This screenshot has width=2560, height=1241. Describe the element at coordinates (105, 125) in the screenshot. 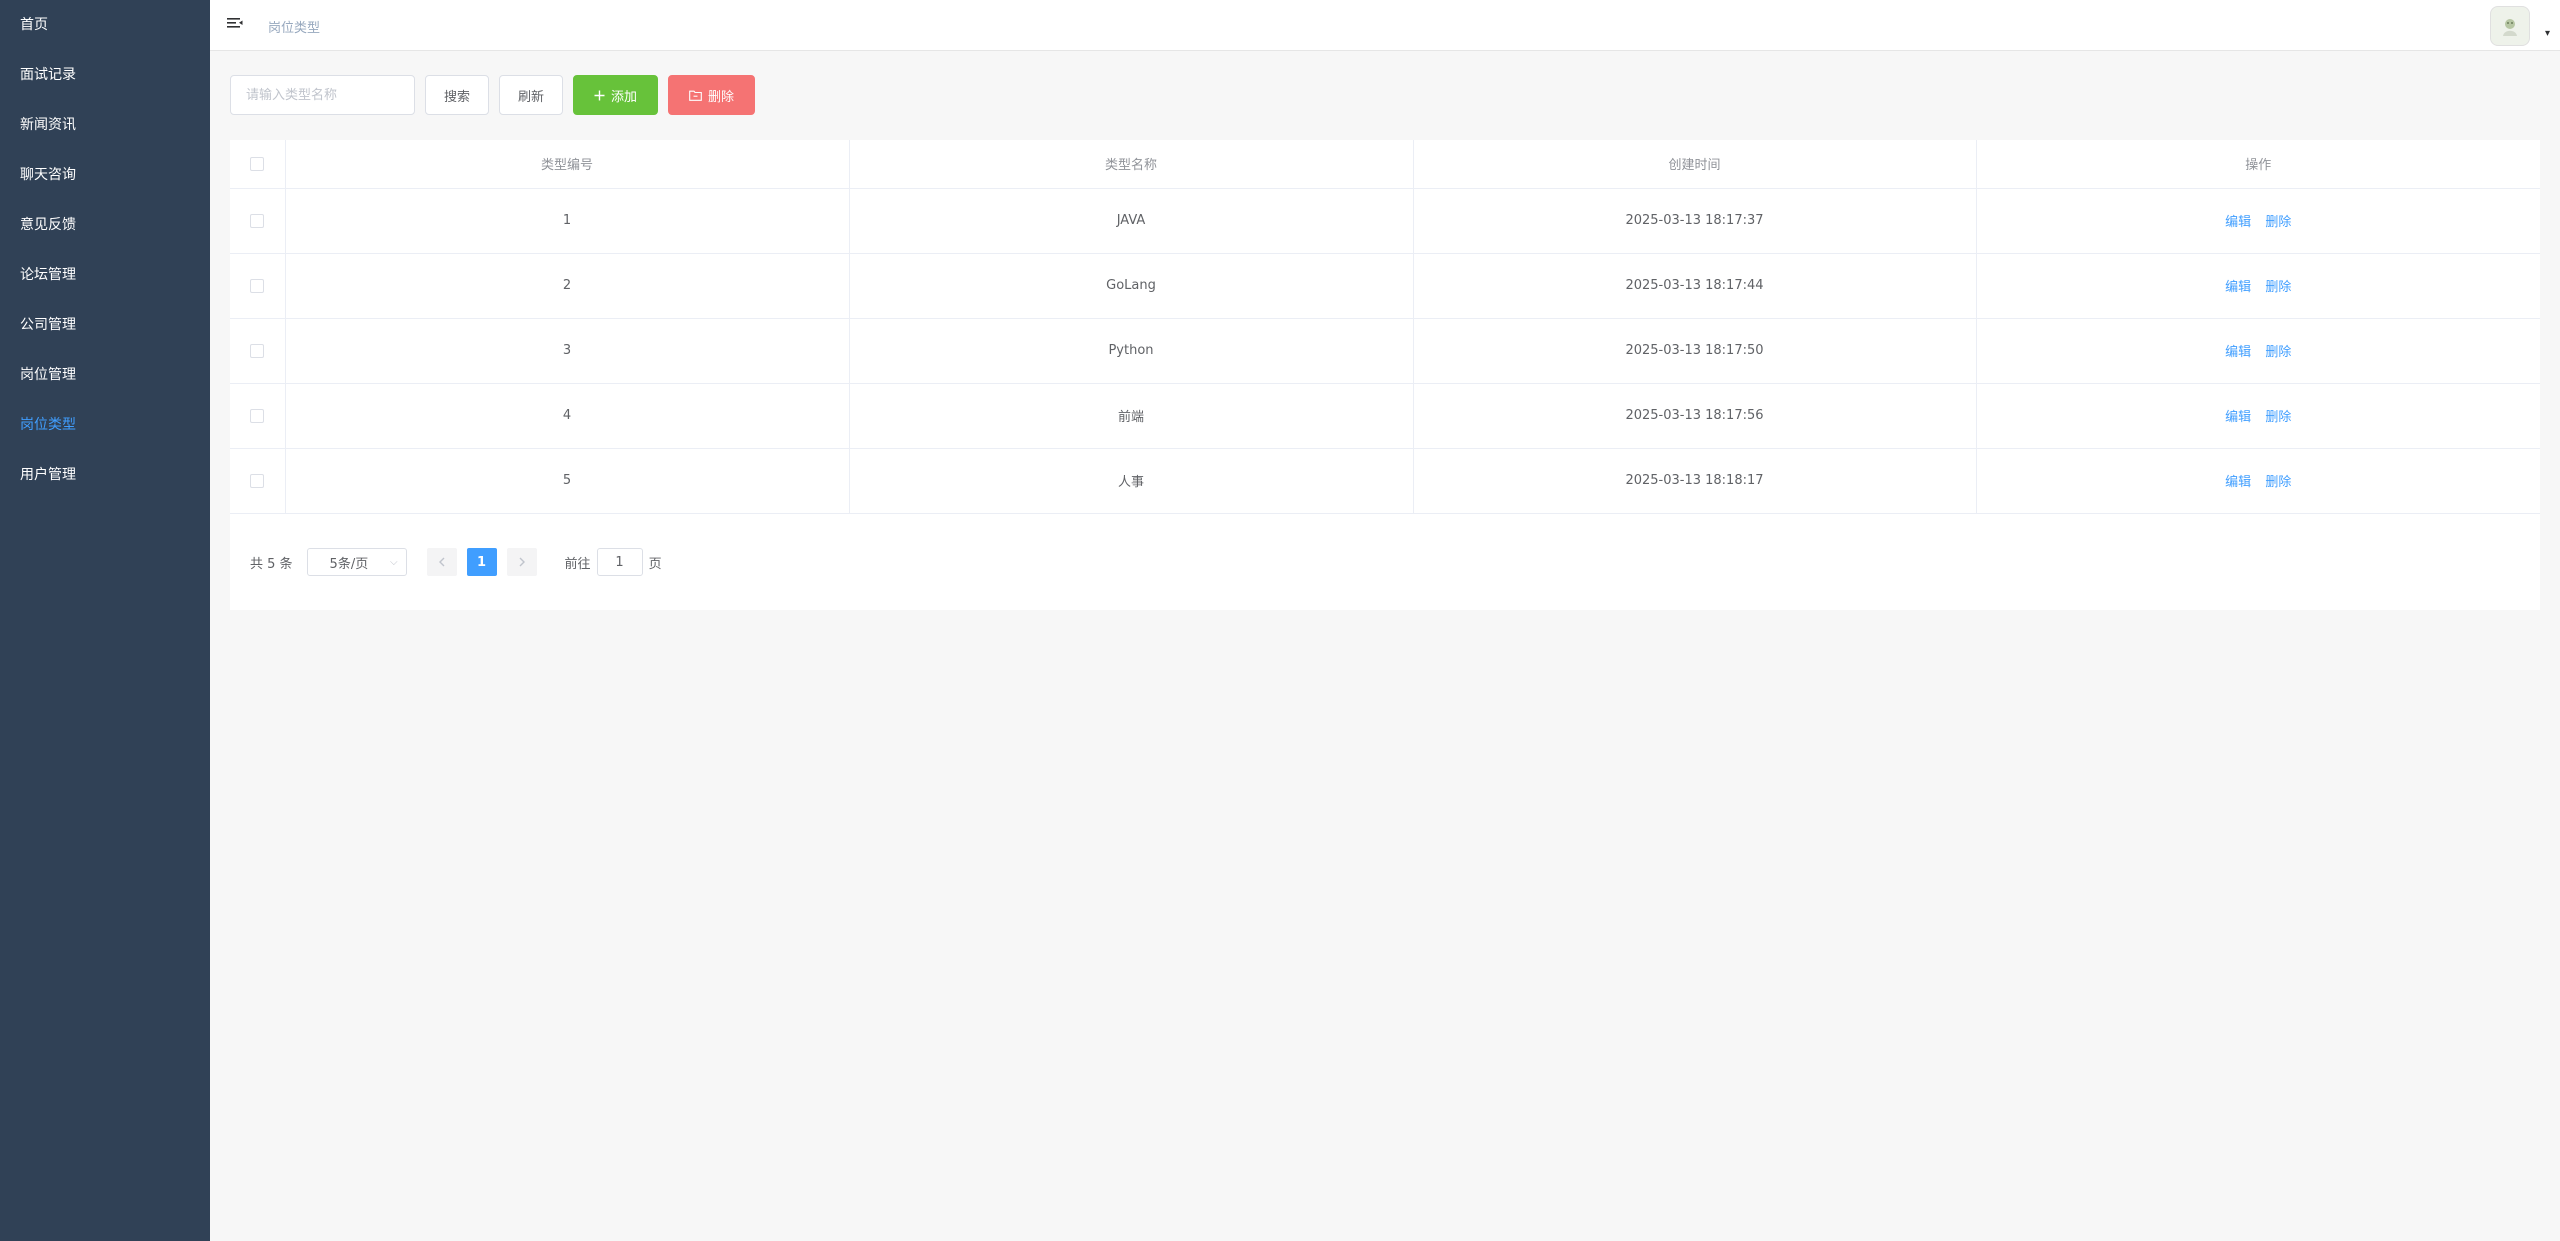

I see `sidebar-item-news: 新闻资讯` at that location.